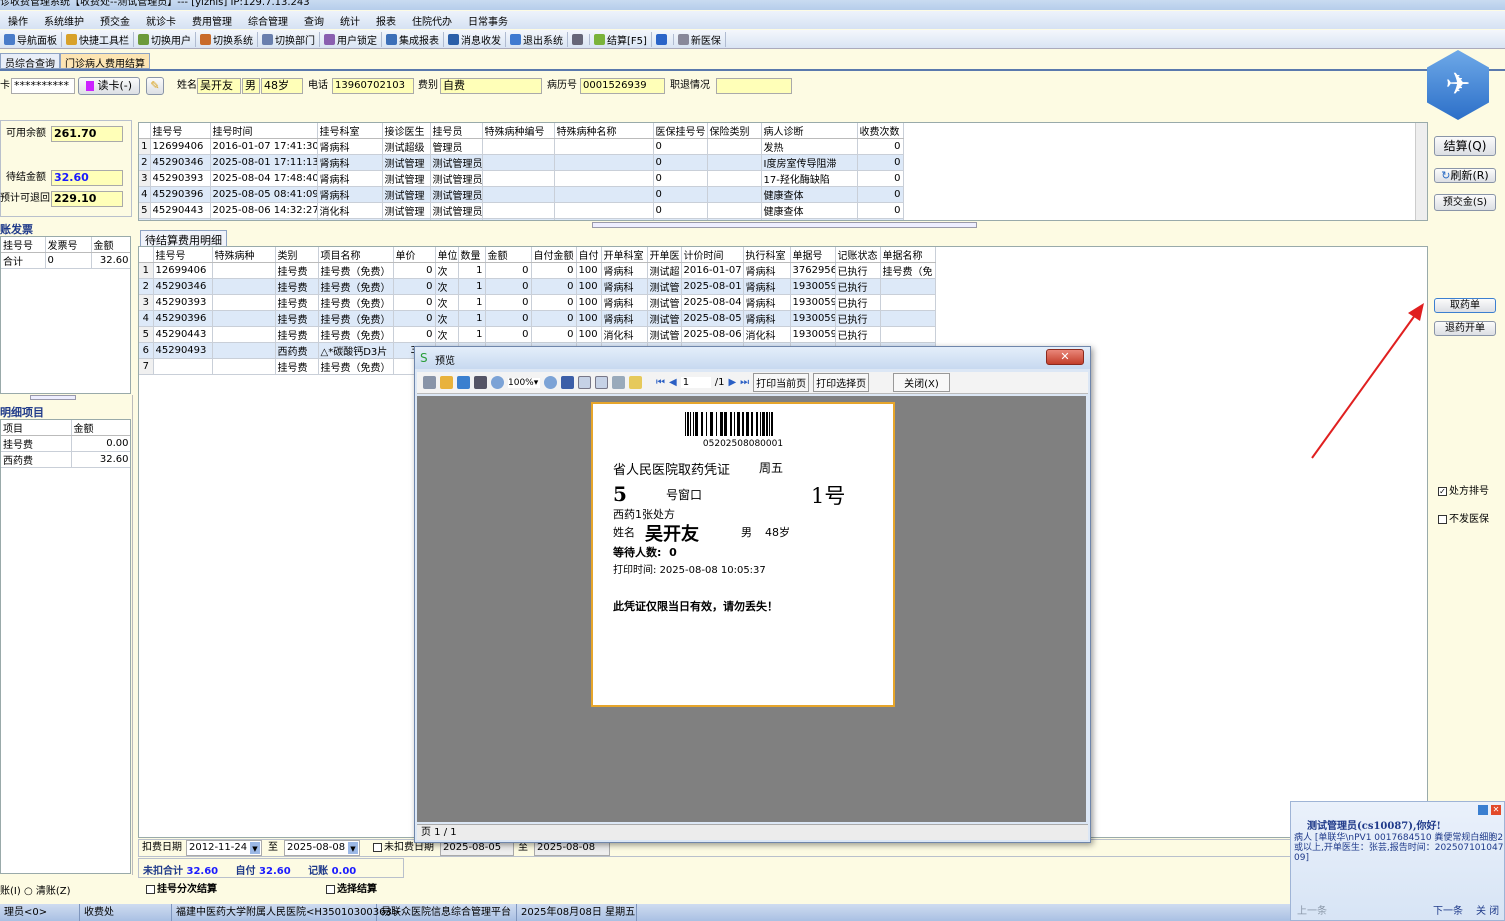 Image resolution: width=1505 pixels, height=921 pixels. What do you see at coordinates (621, 39) in the screenshot?
I see `toolbar-button: 结算[F5]` at bounding box center [621, 39].